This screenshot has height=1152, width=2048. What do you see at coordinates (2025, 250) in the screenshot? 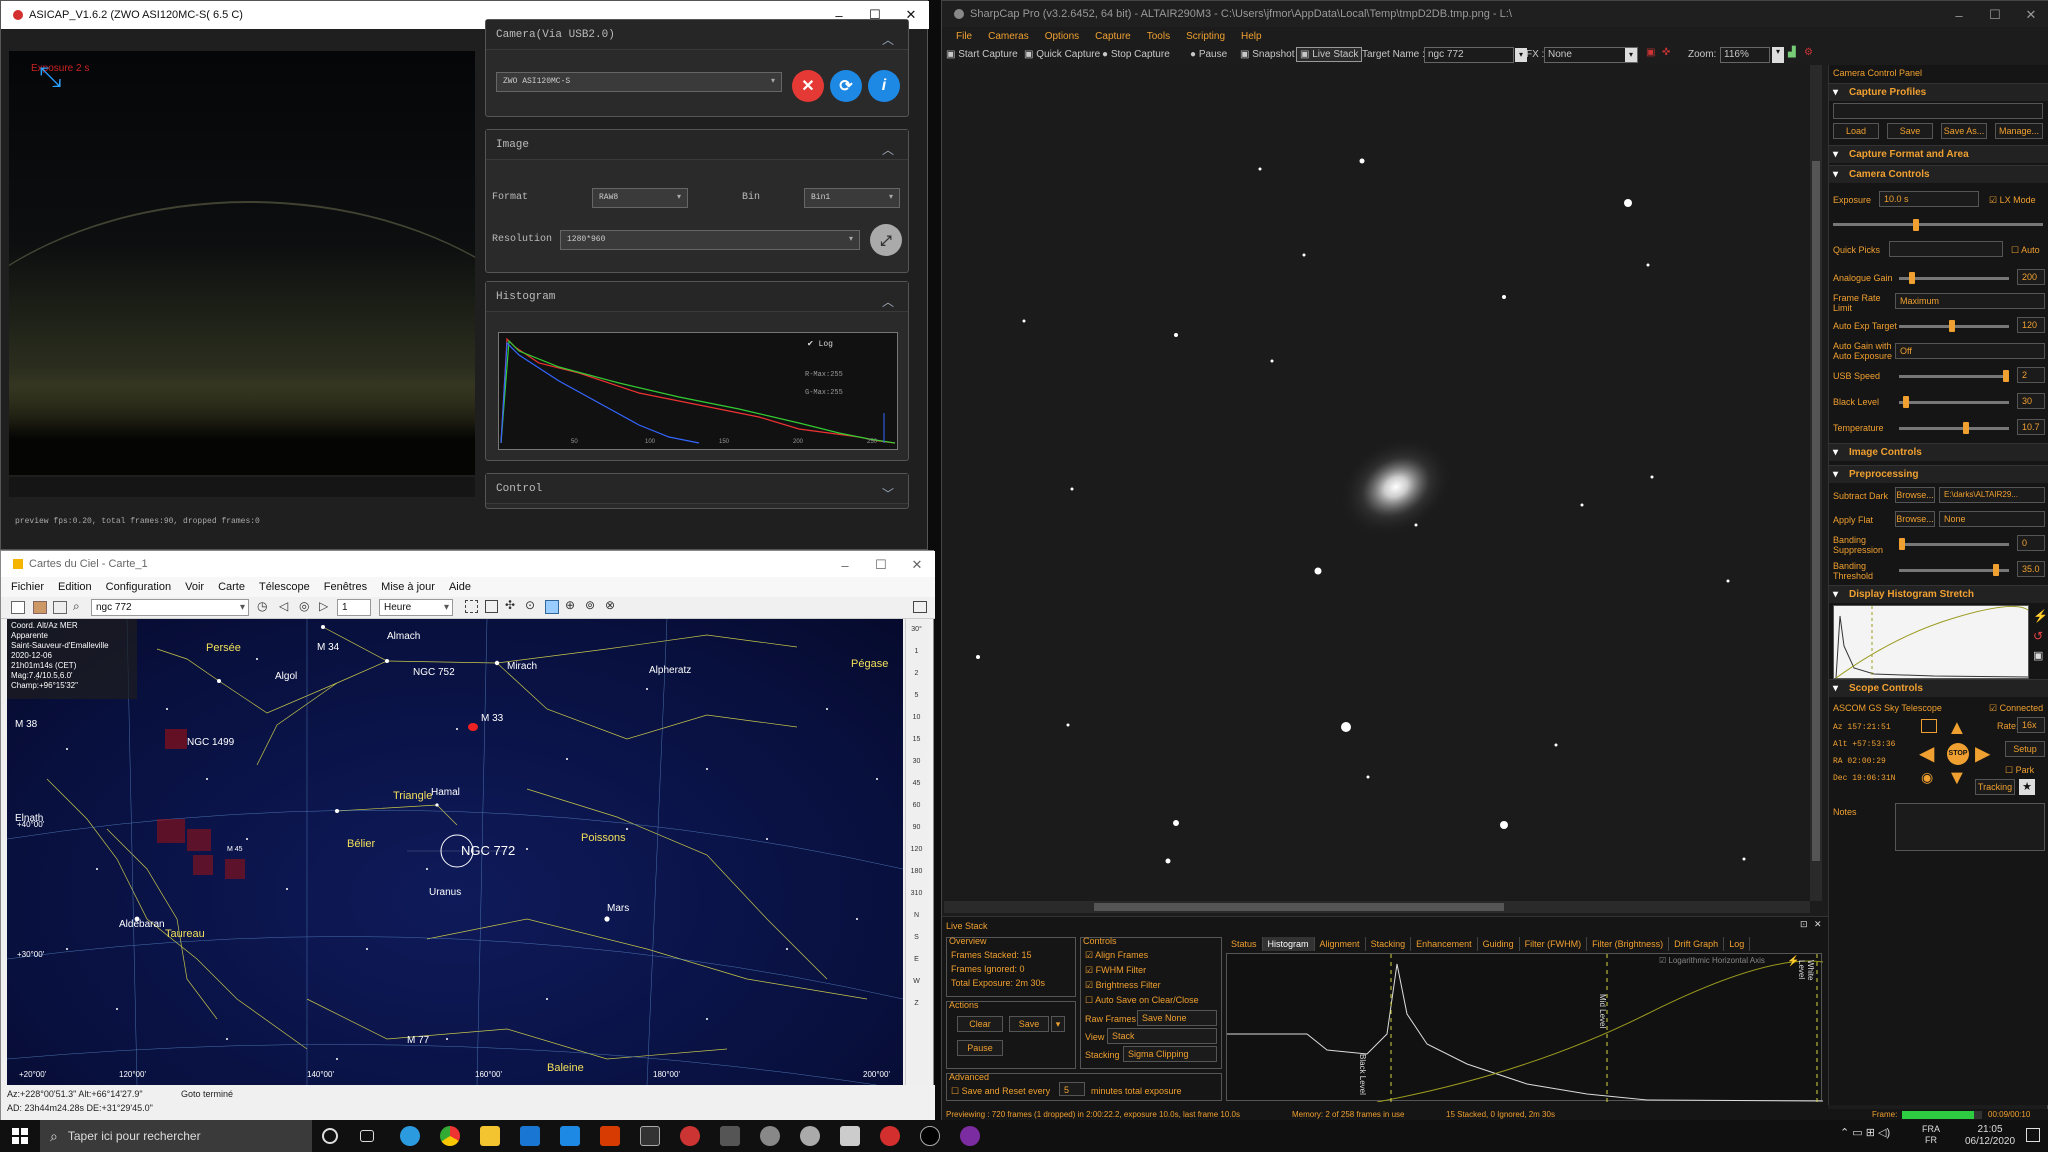
I see `auto-checkbox: ☐ Auto` at bounding box center [2025, 250].